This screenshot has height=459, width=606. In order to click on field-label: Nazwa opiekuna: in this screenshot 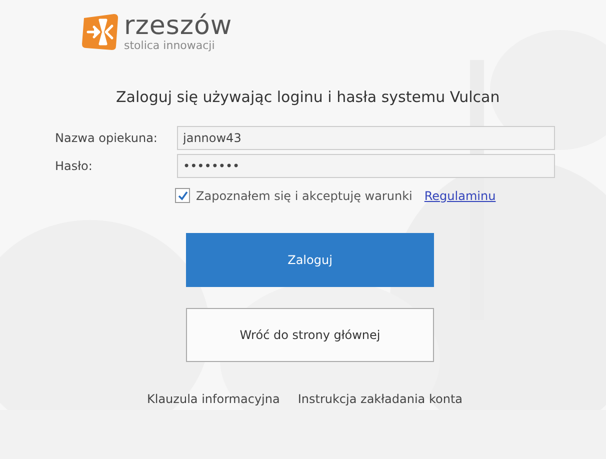, I will do `click(106, 138)`.